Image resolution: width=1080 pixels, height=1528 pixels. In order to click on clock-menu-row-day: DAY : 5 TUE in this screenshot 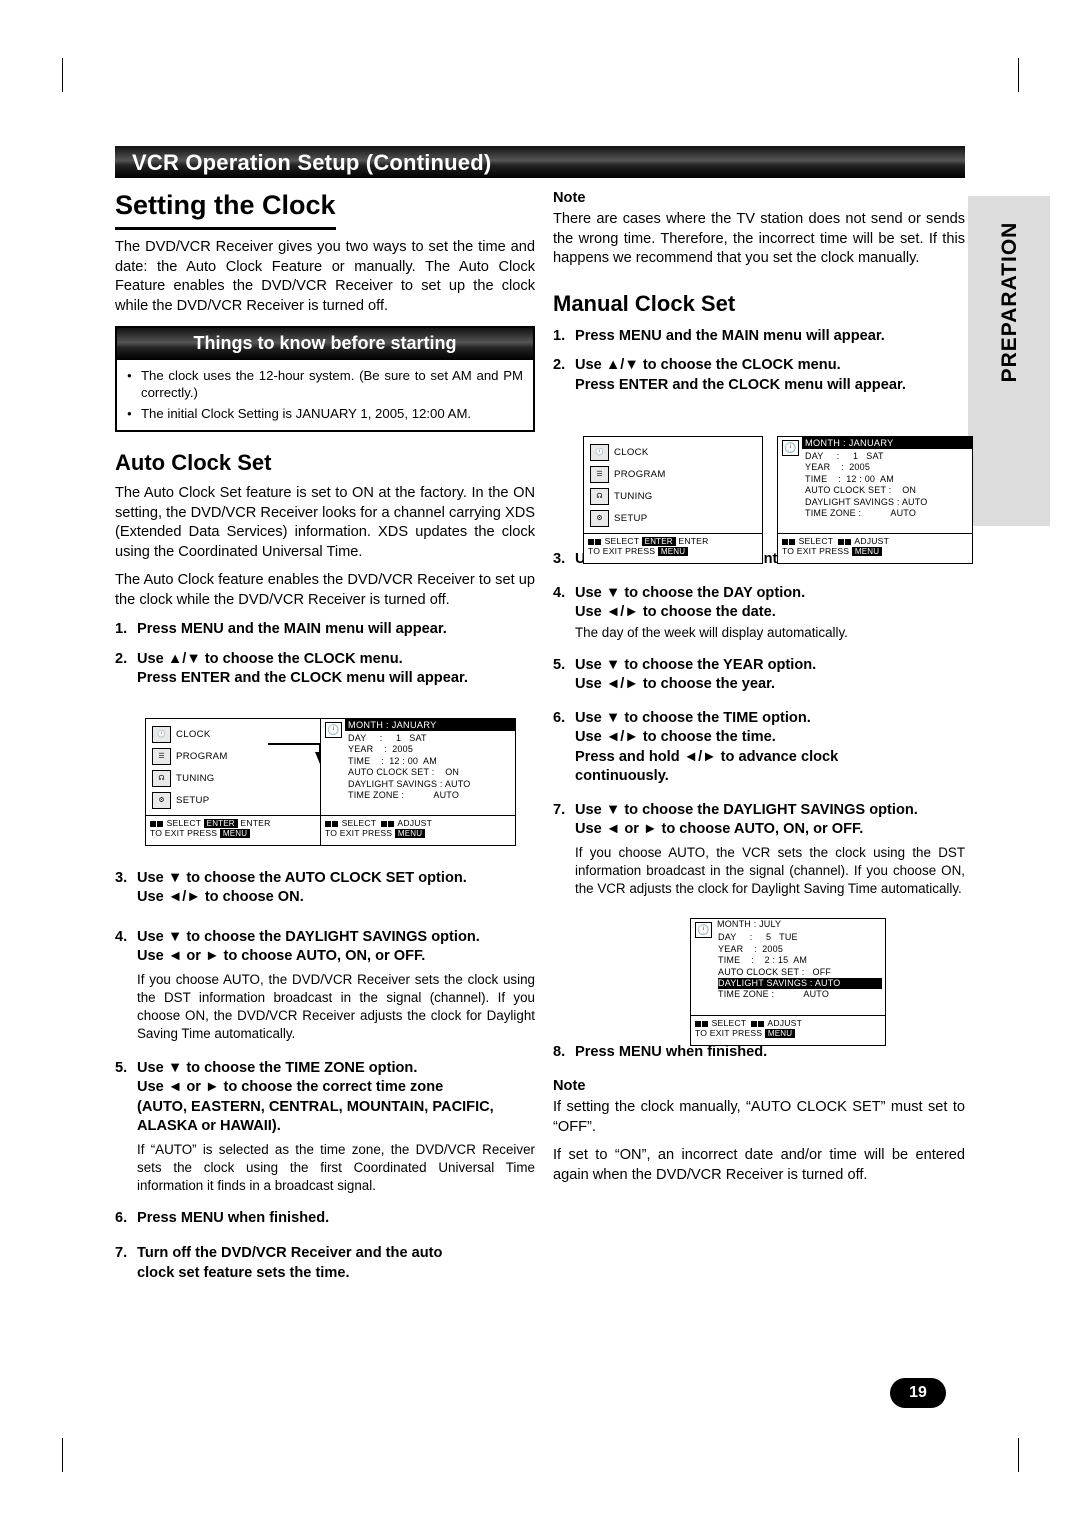, I will do `click(758, 937)`.